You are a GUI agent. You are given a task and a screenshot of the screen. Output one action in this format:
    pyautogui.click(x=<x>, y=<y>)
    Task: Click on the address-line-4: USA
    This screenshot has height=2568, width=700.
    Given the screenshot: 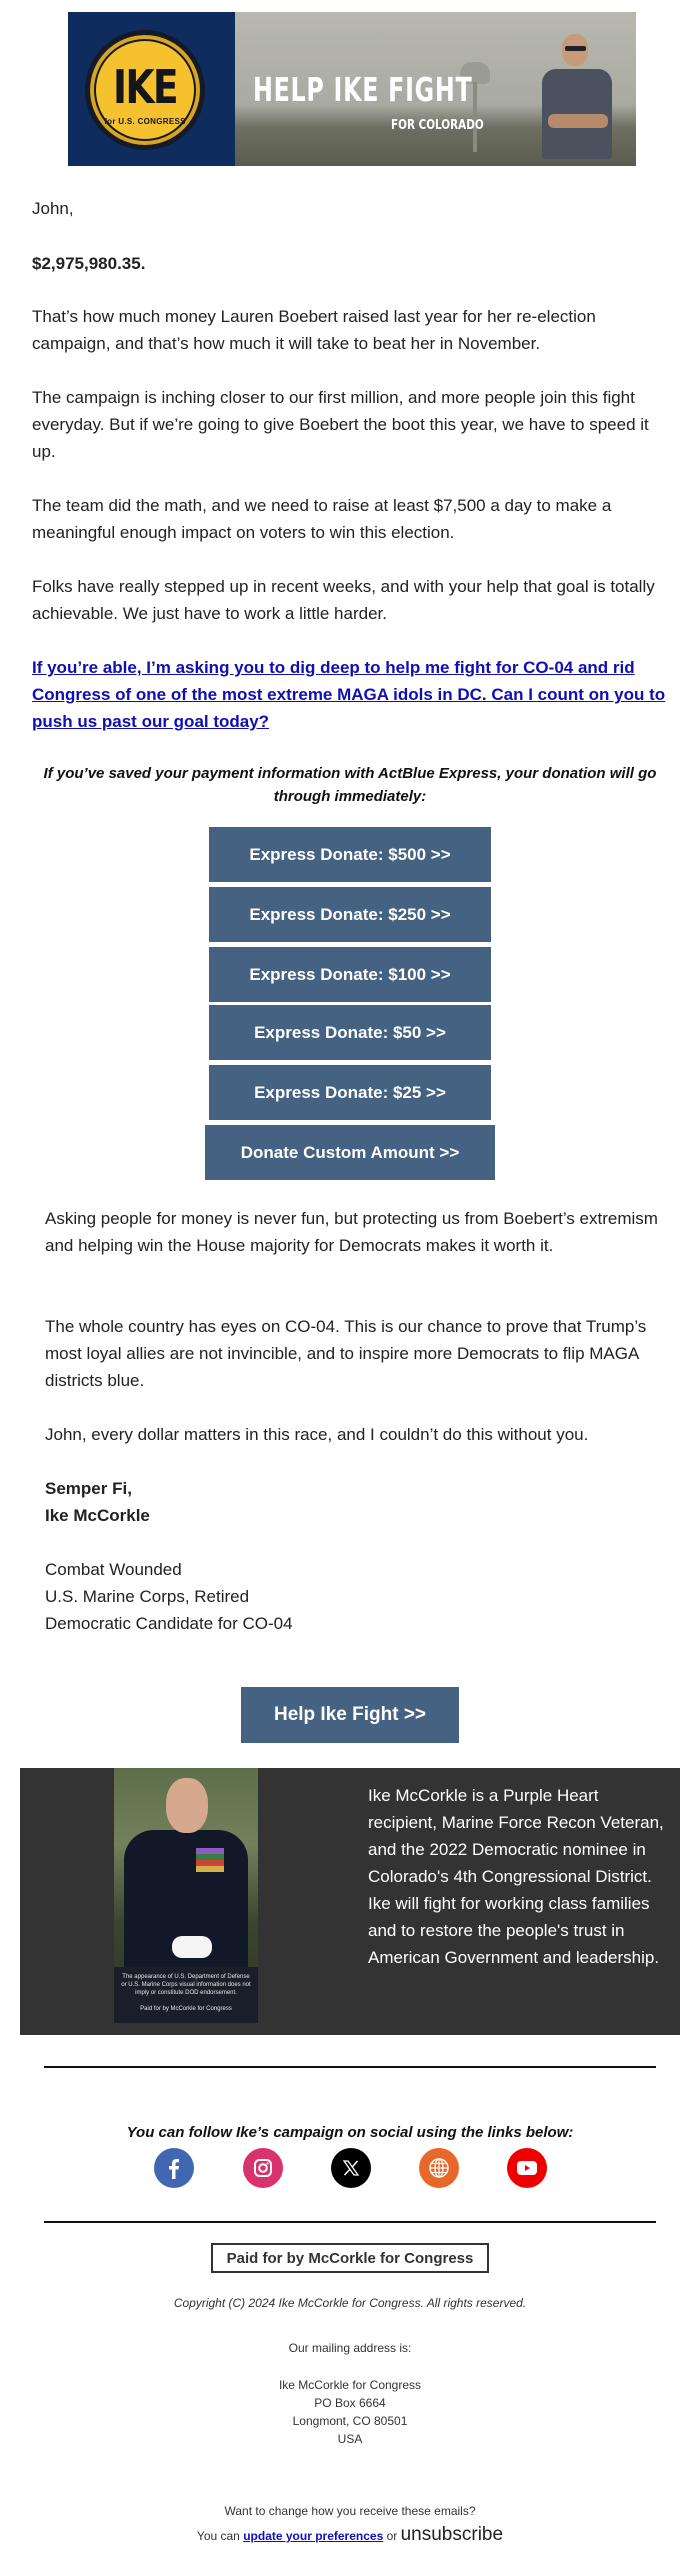 What is the action you would take?
    pyautogui.click(x=350, y=2439)
    